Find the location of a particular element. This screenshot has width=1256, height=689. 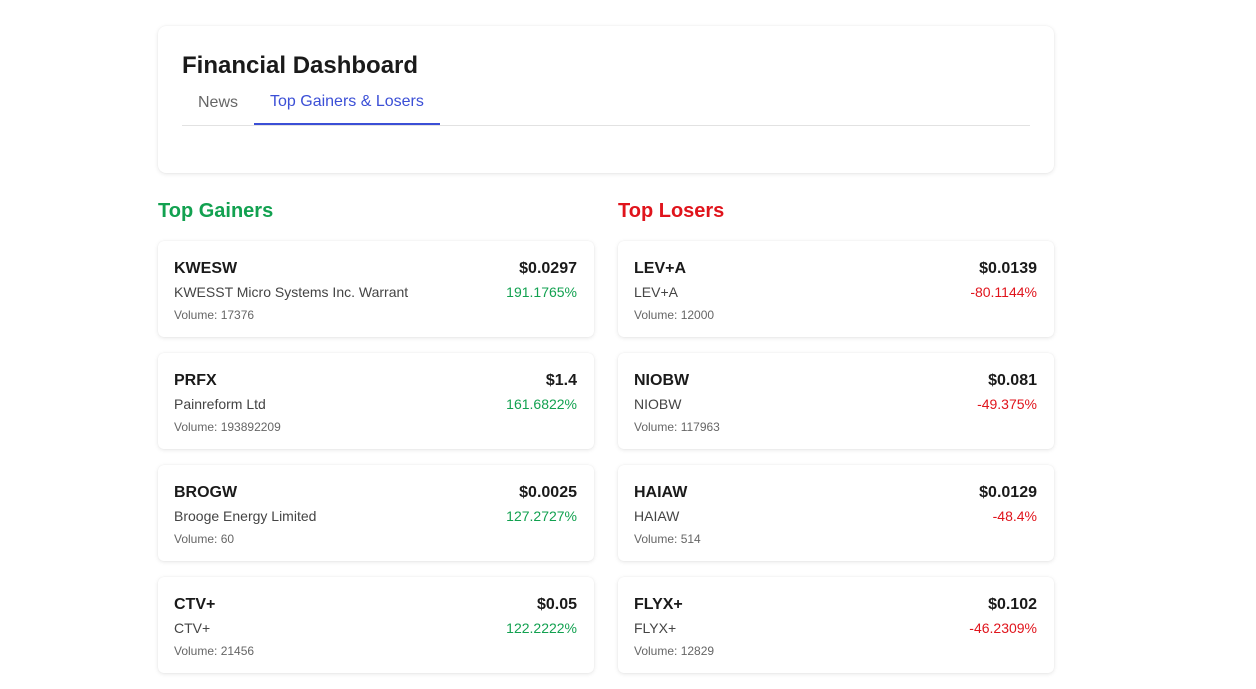

company-name: KWESST Micro Systems Inc. Warrant is located at coordinates (291, 292).